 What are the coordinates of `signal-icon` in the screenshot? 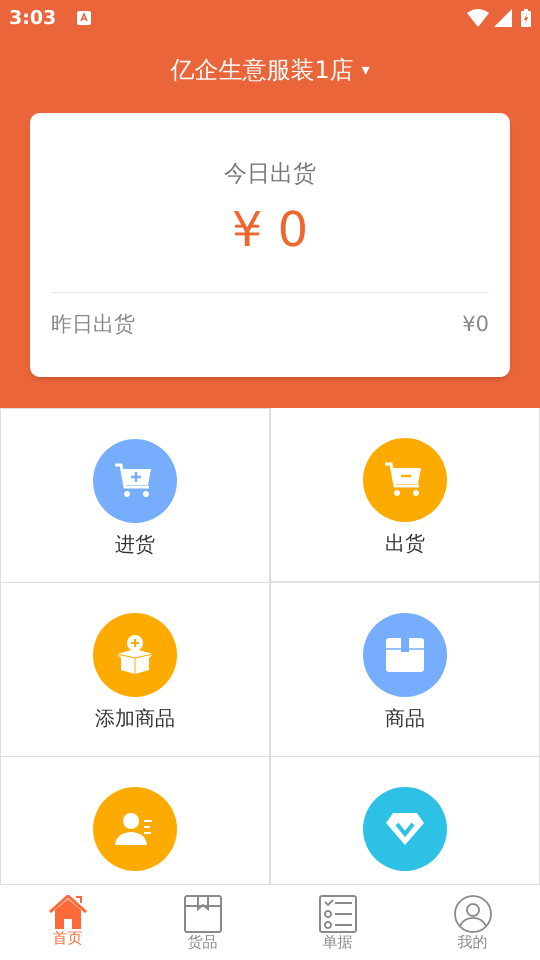 It's located at (503, 18).